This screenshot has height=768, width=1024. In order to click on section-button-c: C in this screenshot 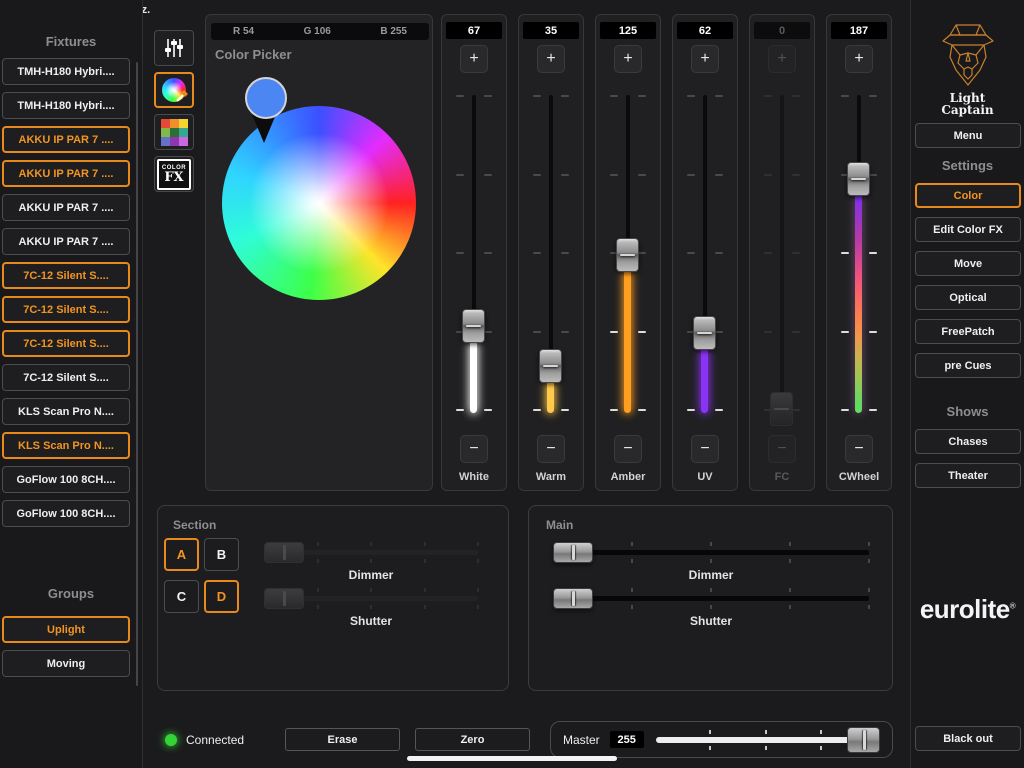, I will do `click(181, 596)`.